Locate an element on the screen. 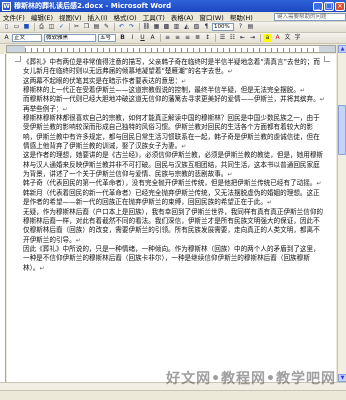 This screenshot has height=400, width=346. menu-table: 表格(A) is located at coordinates (182, 17).